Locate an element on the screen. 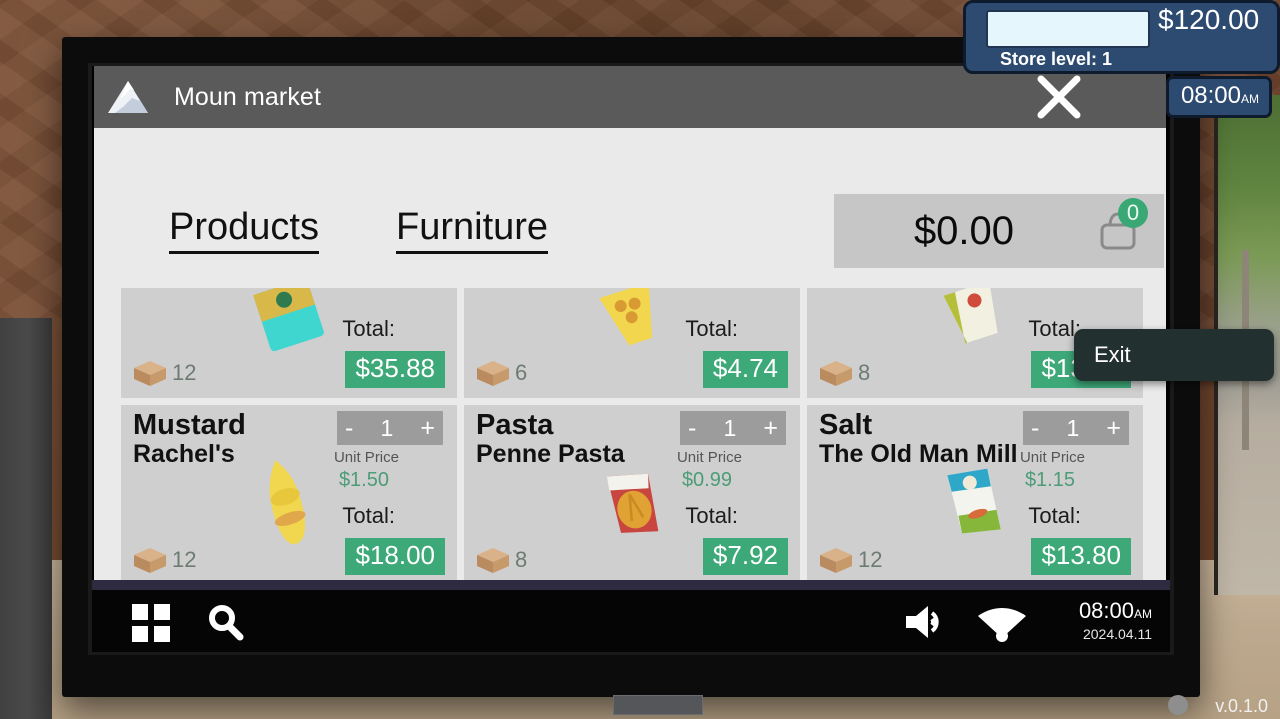 The image size is (1280, 719). store-level-progress-bar is located at coordinates (1068, 29).